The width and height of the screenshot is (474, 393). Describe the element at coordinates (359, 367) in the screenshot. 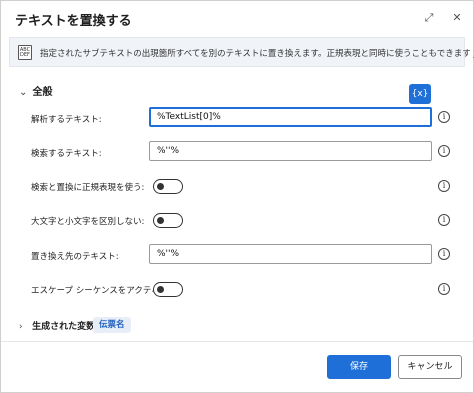

I see `save-button: 保存` at that location.